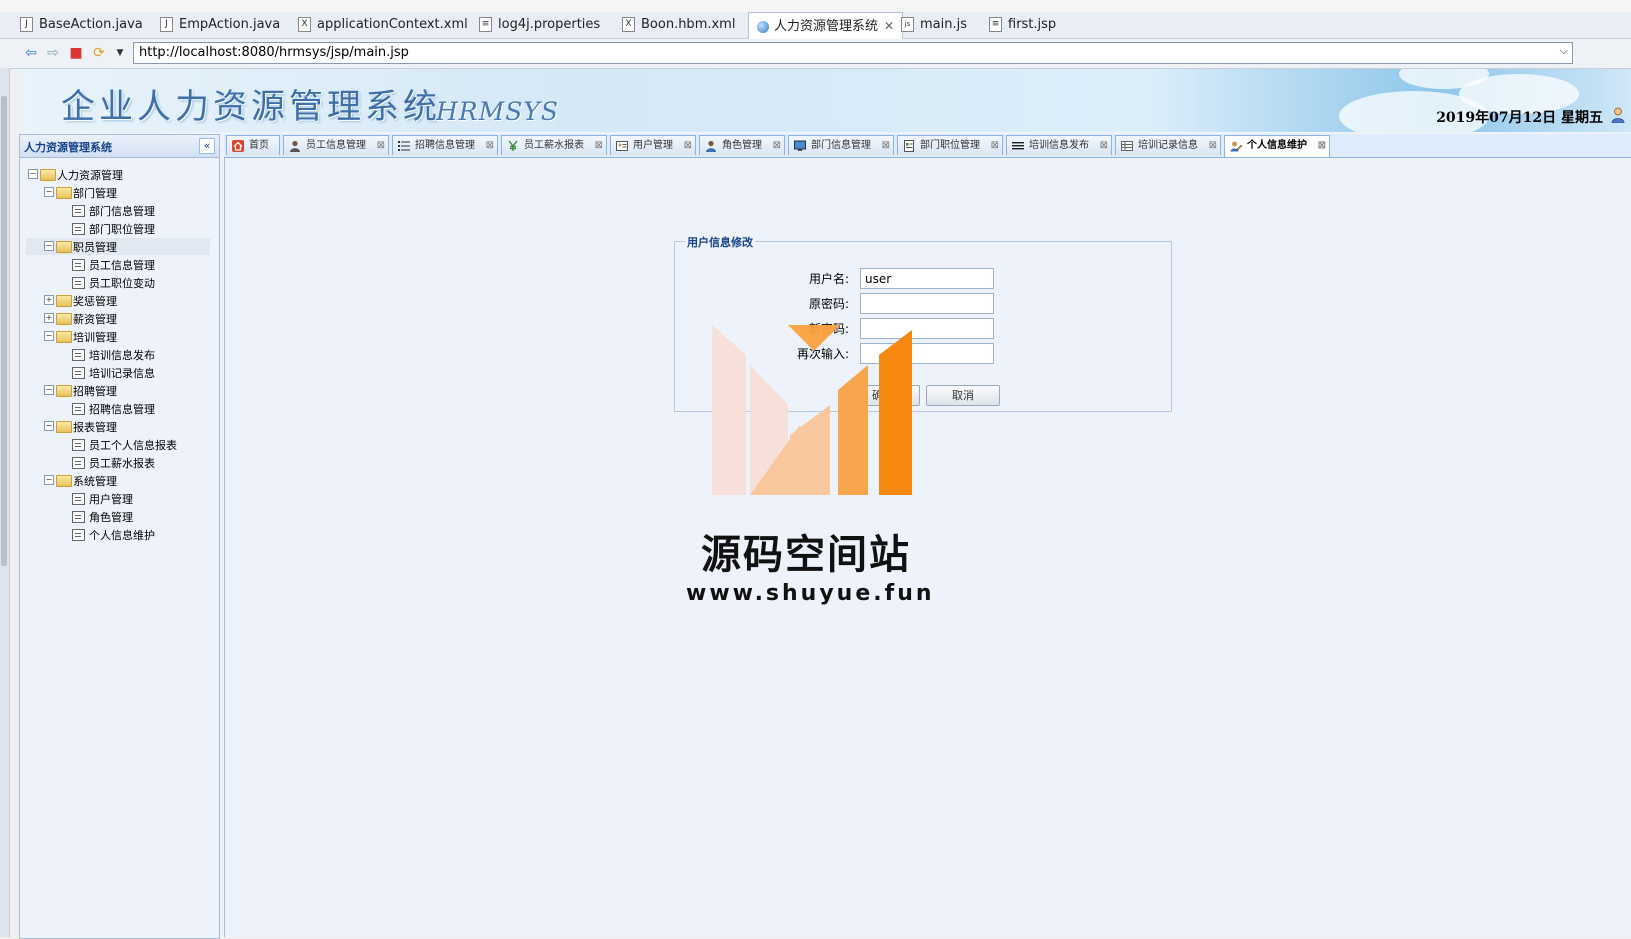 The width and height of the screenshot is (1631, 939). Describe the element at coordinates (927, 278) in the screenshot. I see `username-input` at that location.